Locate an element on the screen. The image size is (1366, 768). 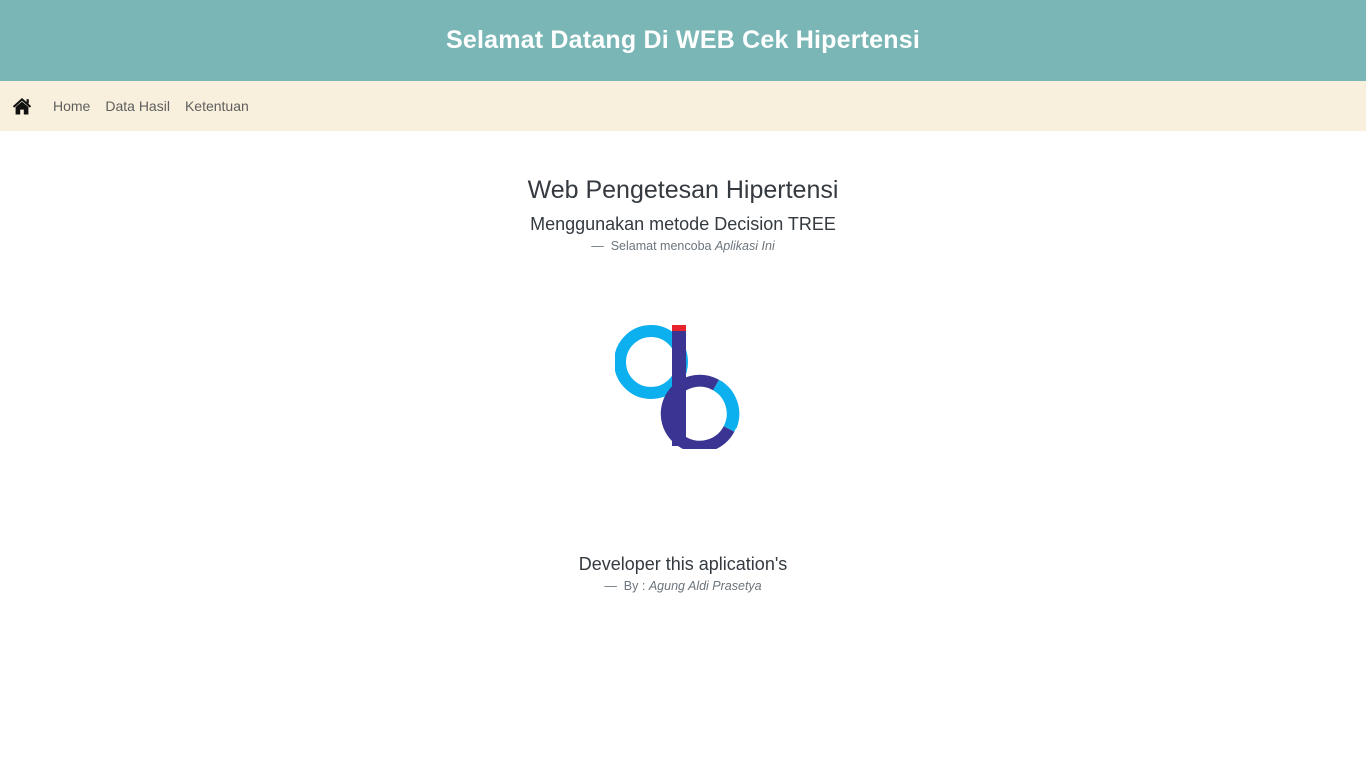
blockquote-footer: — Selamat mencoba Aplikasi Ini is located at coordinates (683, 246).